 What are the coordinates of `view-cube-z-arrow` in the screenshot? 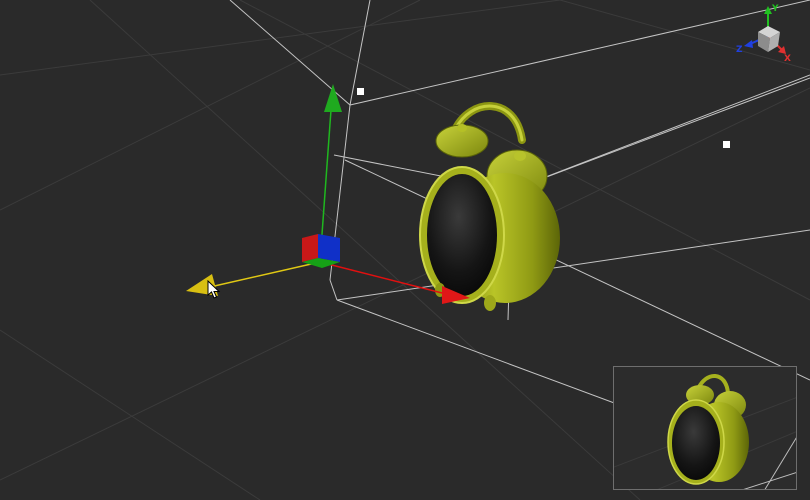 It's located at (748, 44).